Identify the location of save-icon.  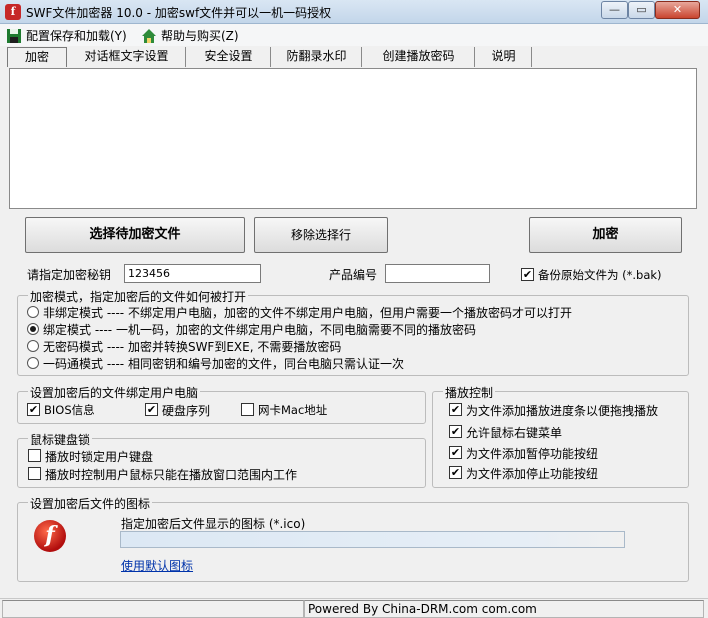
(14, 36).